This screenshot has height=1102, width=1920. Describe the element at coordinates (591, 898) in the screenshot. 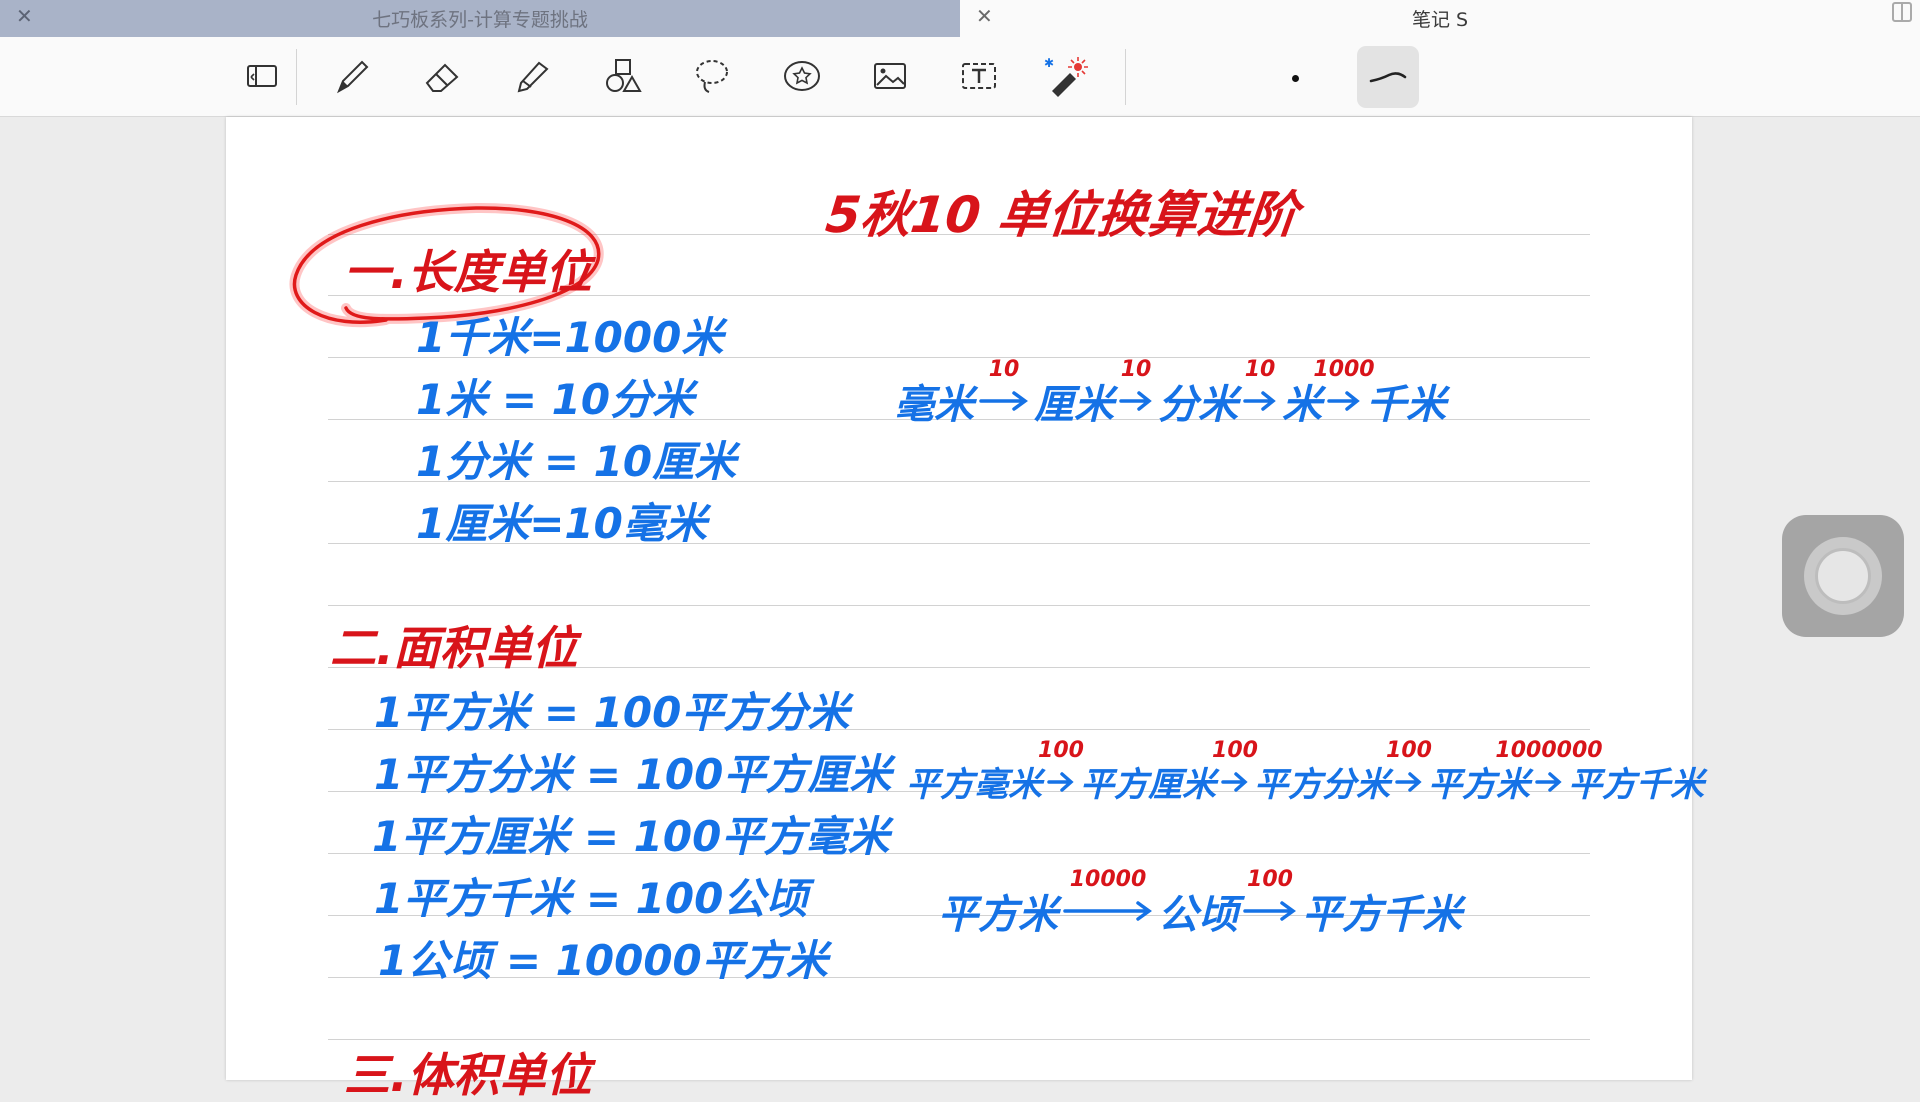

I see `area-line: 1平方千米 = 100公顷` at that location.